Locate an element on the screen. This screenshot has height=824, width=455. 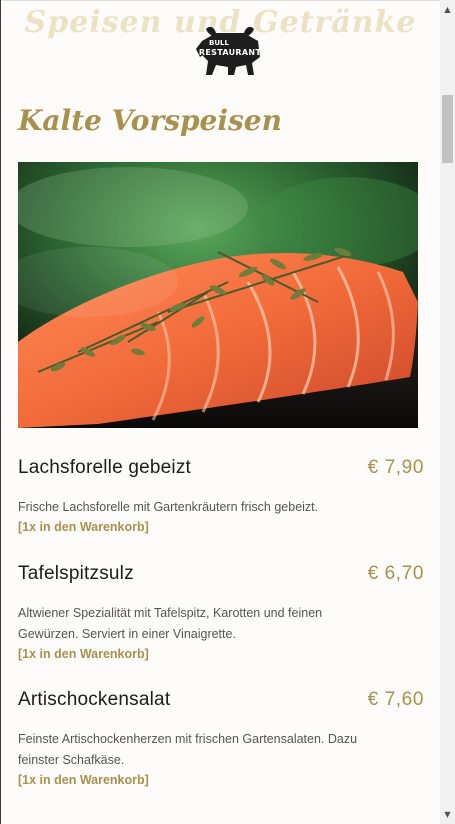
logo-top-text: BULL is located at coordinates (219, 43).